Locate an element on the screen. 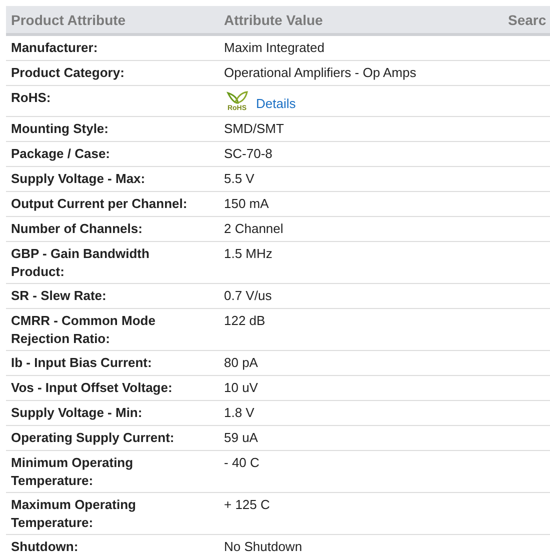 The height and width of the screenshot is (556, 550). attribute-value: 1.8 V is located at coordinates (238, 413).